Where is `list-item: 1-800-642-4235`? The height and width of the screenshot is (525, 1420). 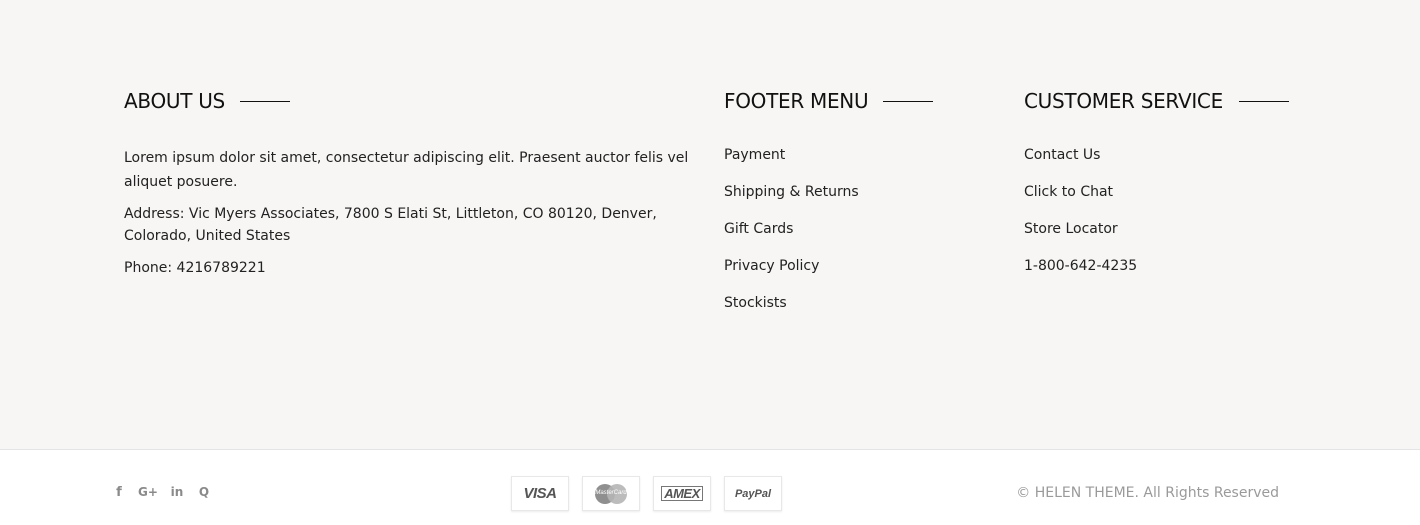 list-item: 1-800-642-4235 is located at coordinates (1169, 273).